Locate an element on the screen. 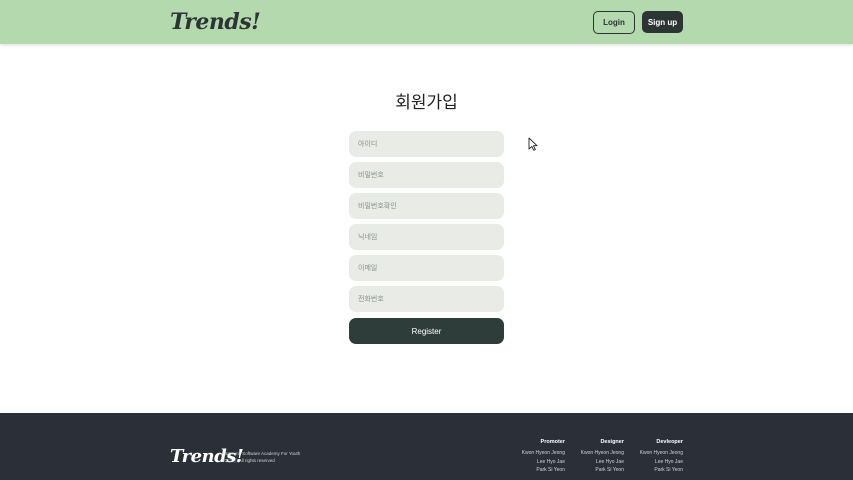 This screenshot has width=853, height=480. login-button: Login is located at coordinates (614, 22).